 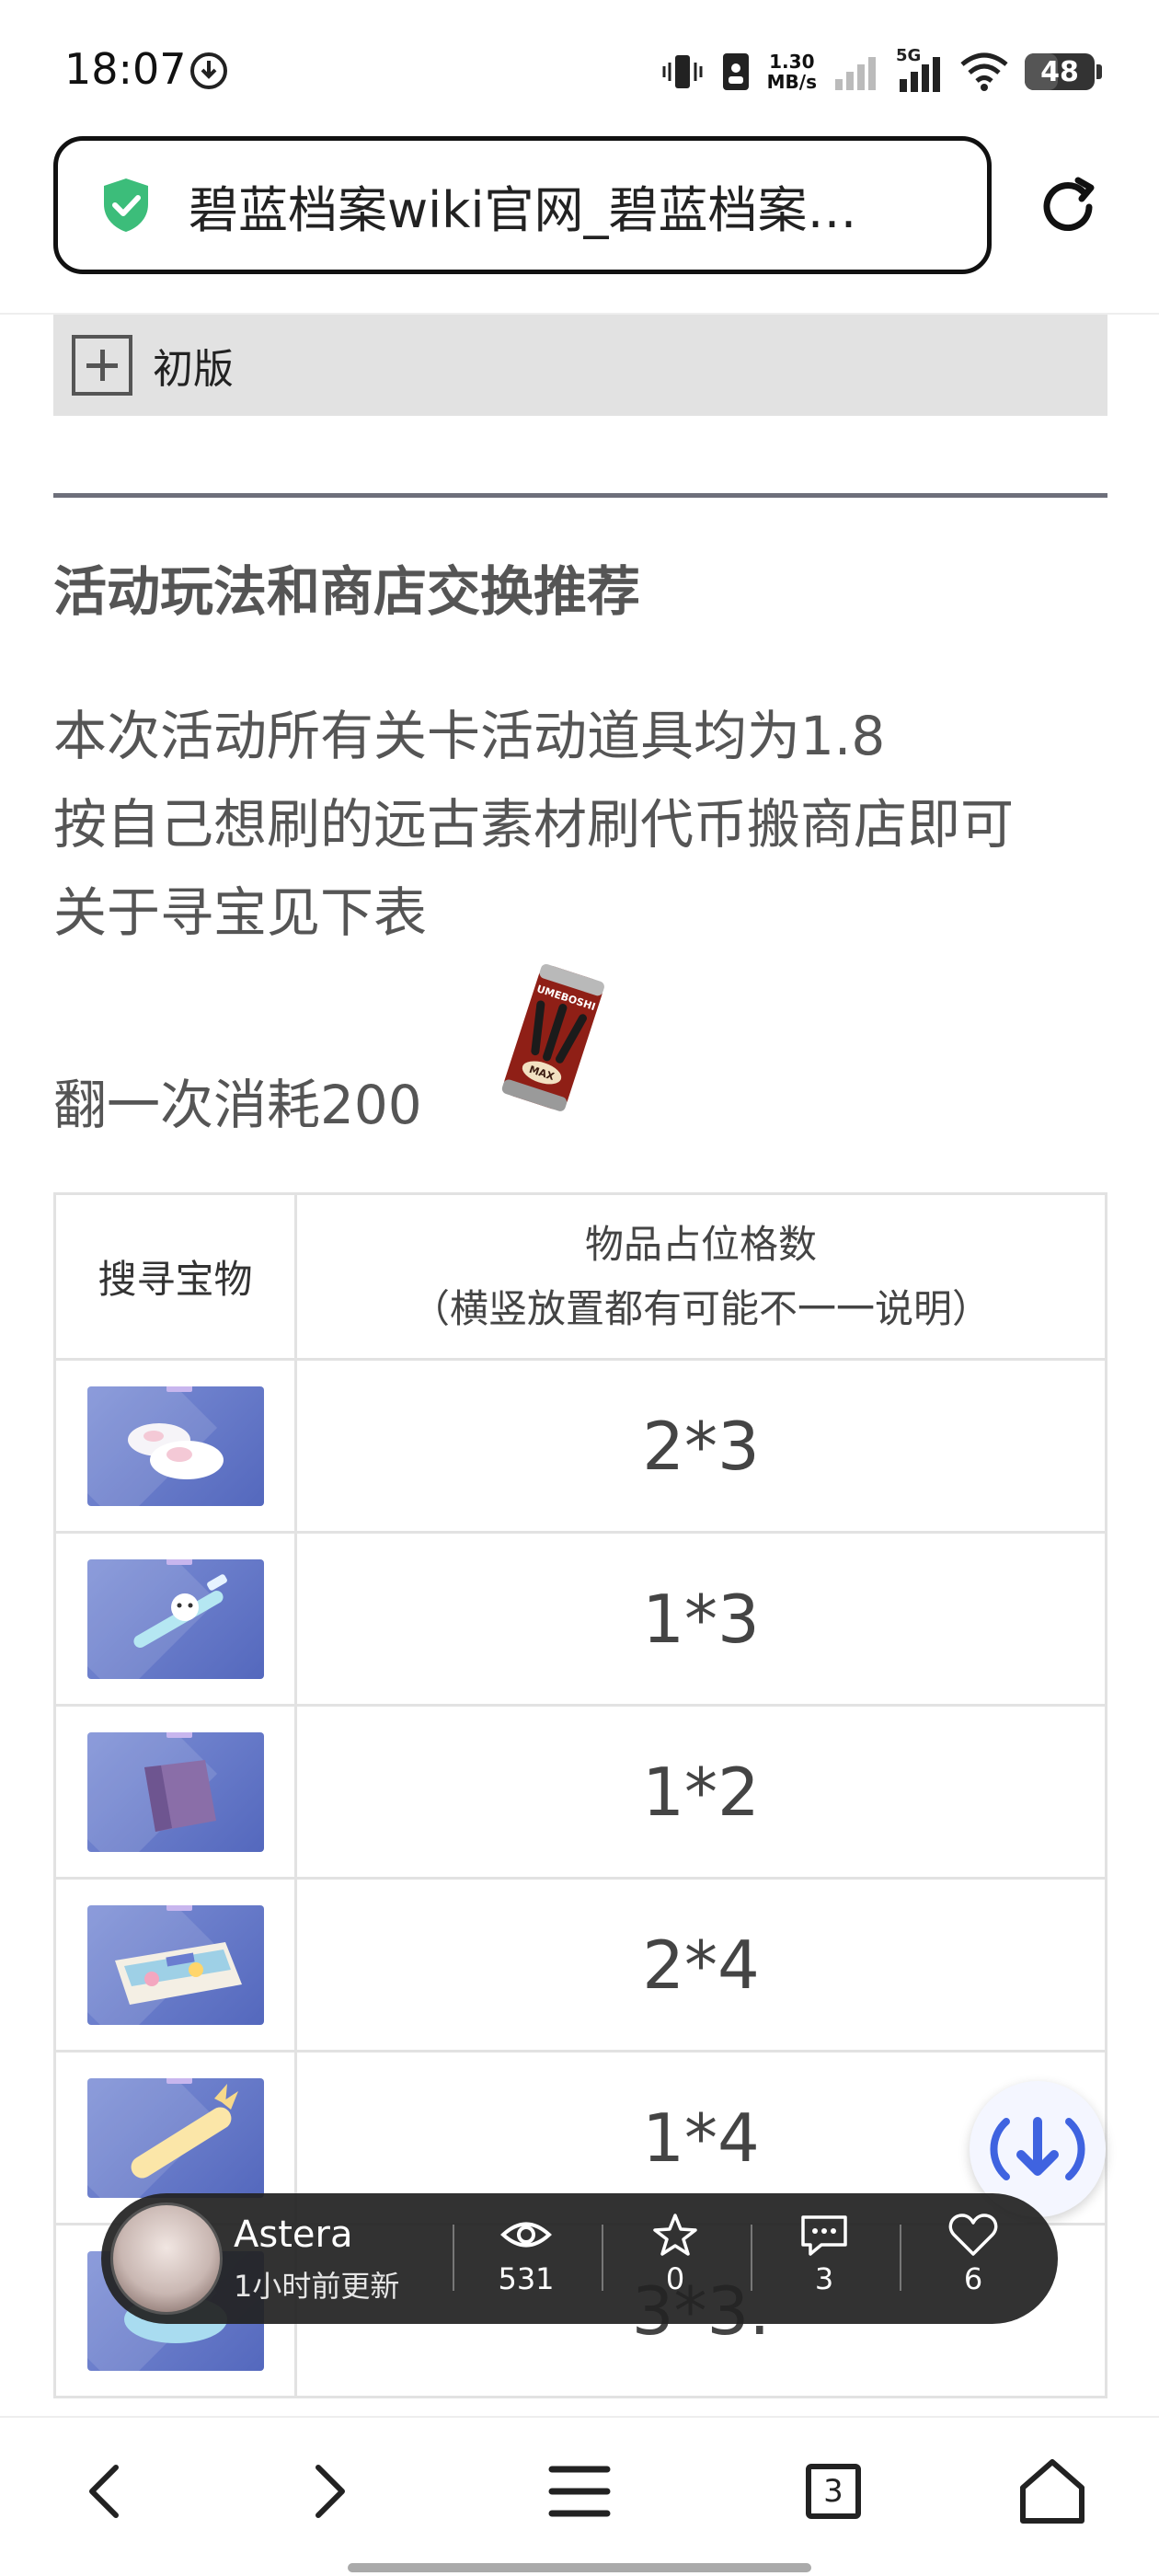 What do you see at coordinates (881, 72) in the screenshot?
I see `status-right: 1.30 MB/s 5G 48` at bounding box center [881, 72].